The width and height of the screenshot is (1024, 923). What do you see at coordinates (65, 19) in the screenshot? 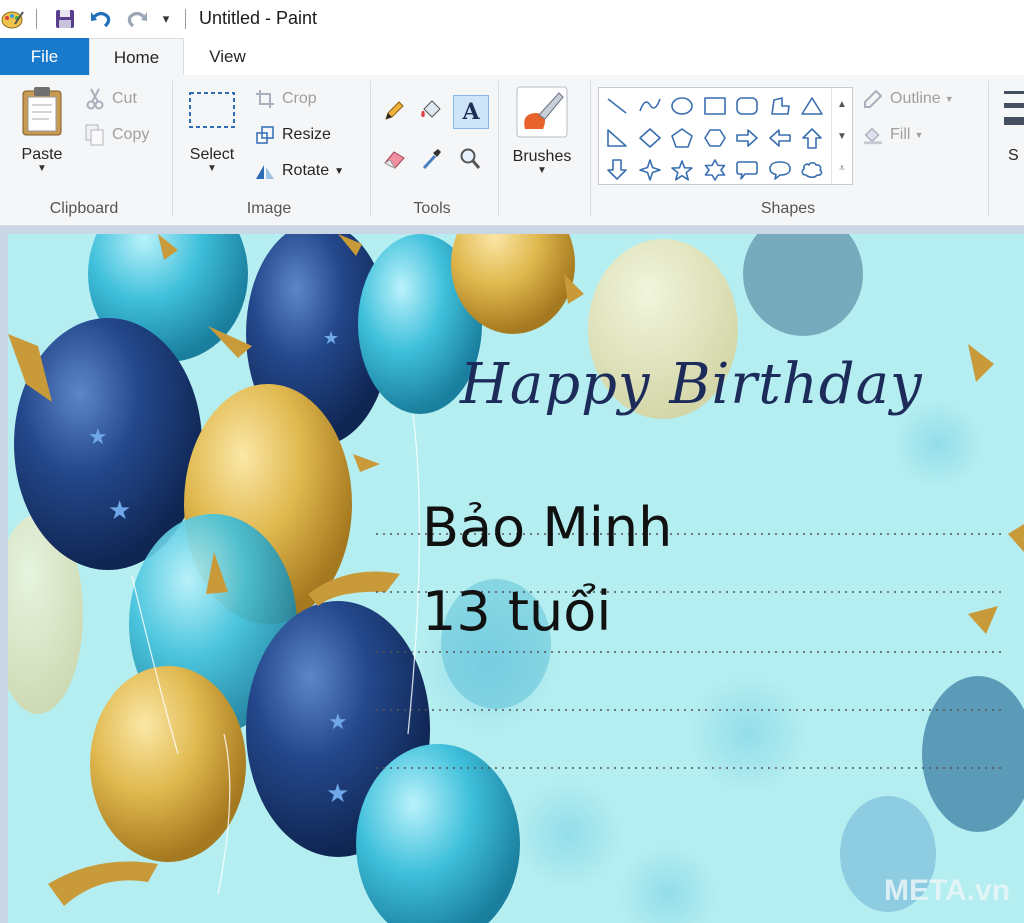
I see `save-icon` at bounding box center [65, 19].